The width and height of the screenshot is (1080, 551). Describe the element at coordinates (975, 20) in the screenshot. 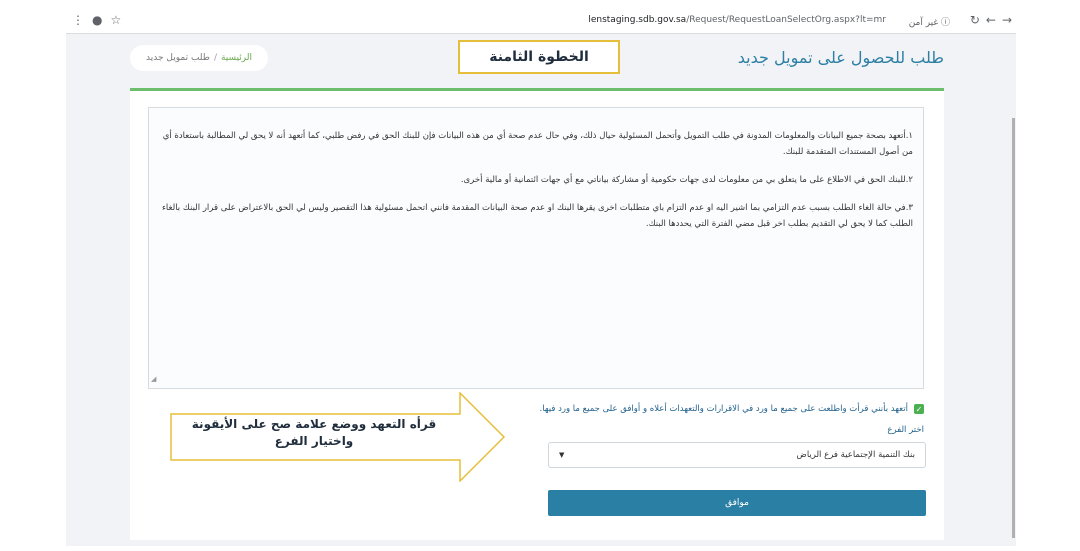

I see `reload-icon: ↻` at that location.